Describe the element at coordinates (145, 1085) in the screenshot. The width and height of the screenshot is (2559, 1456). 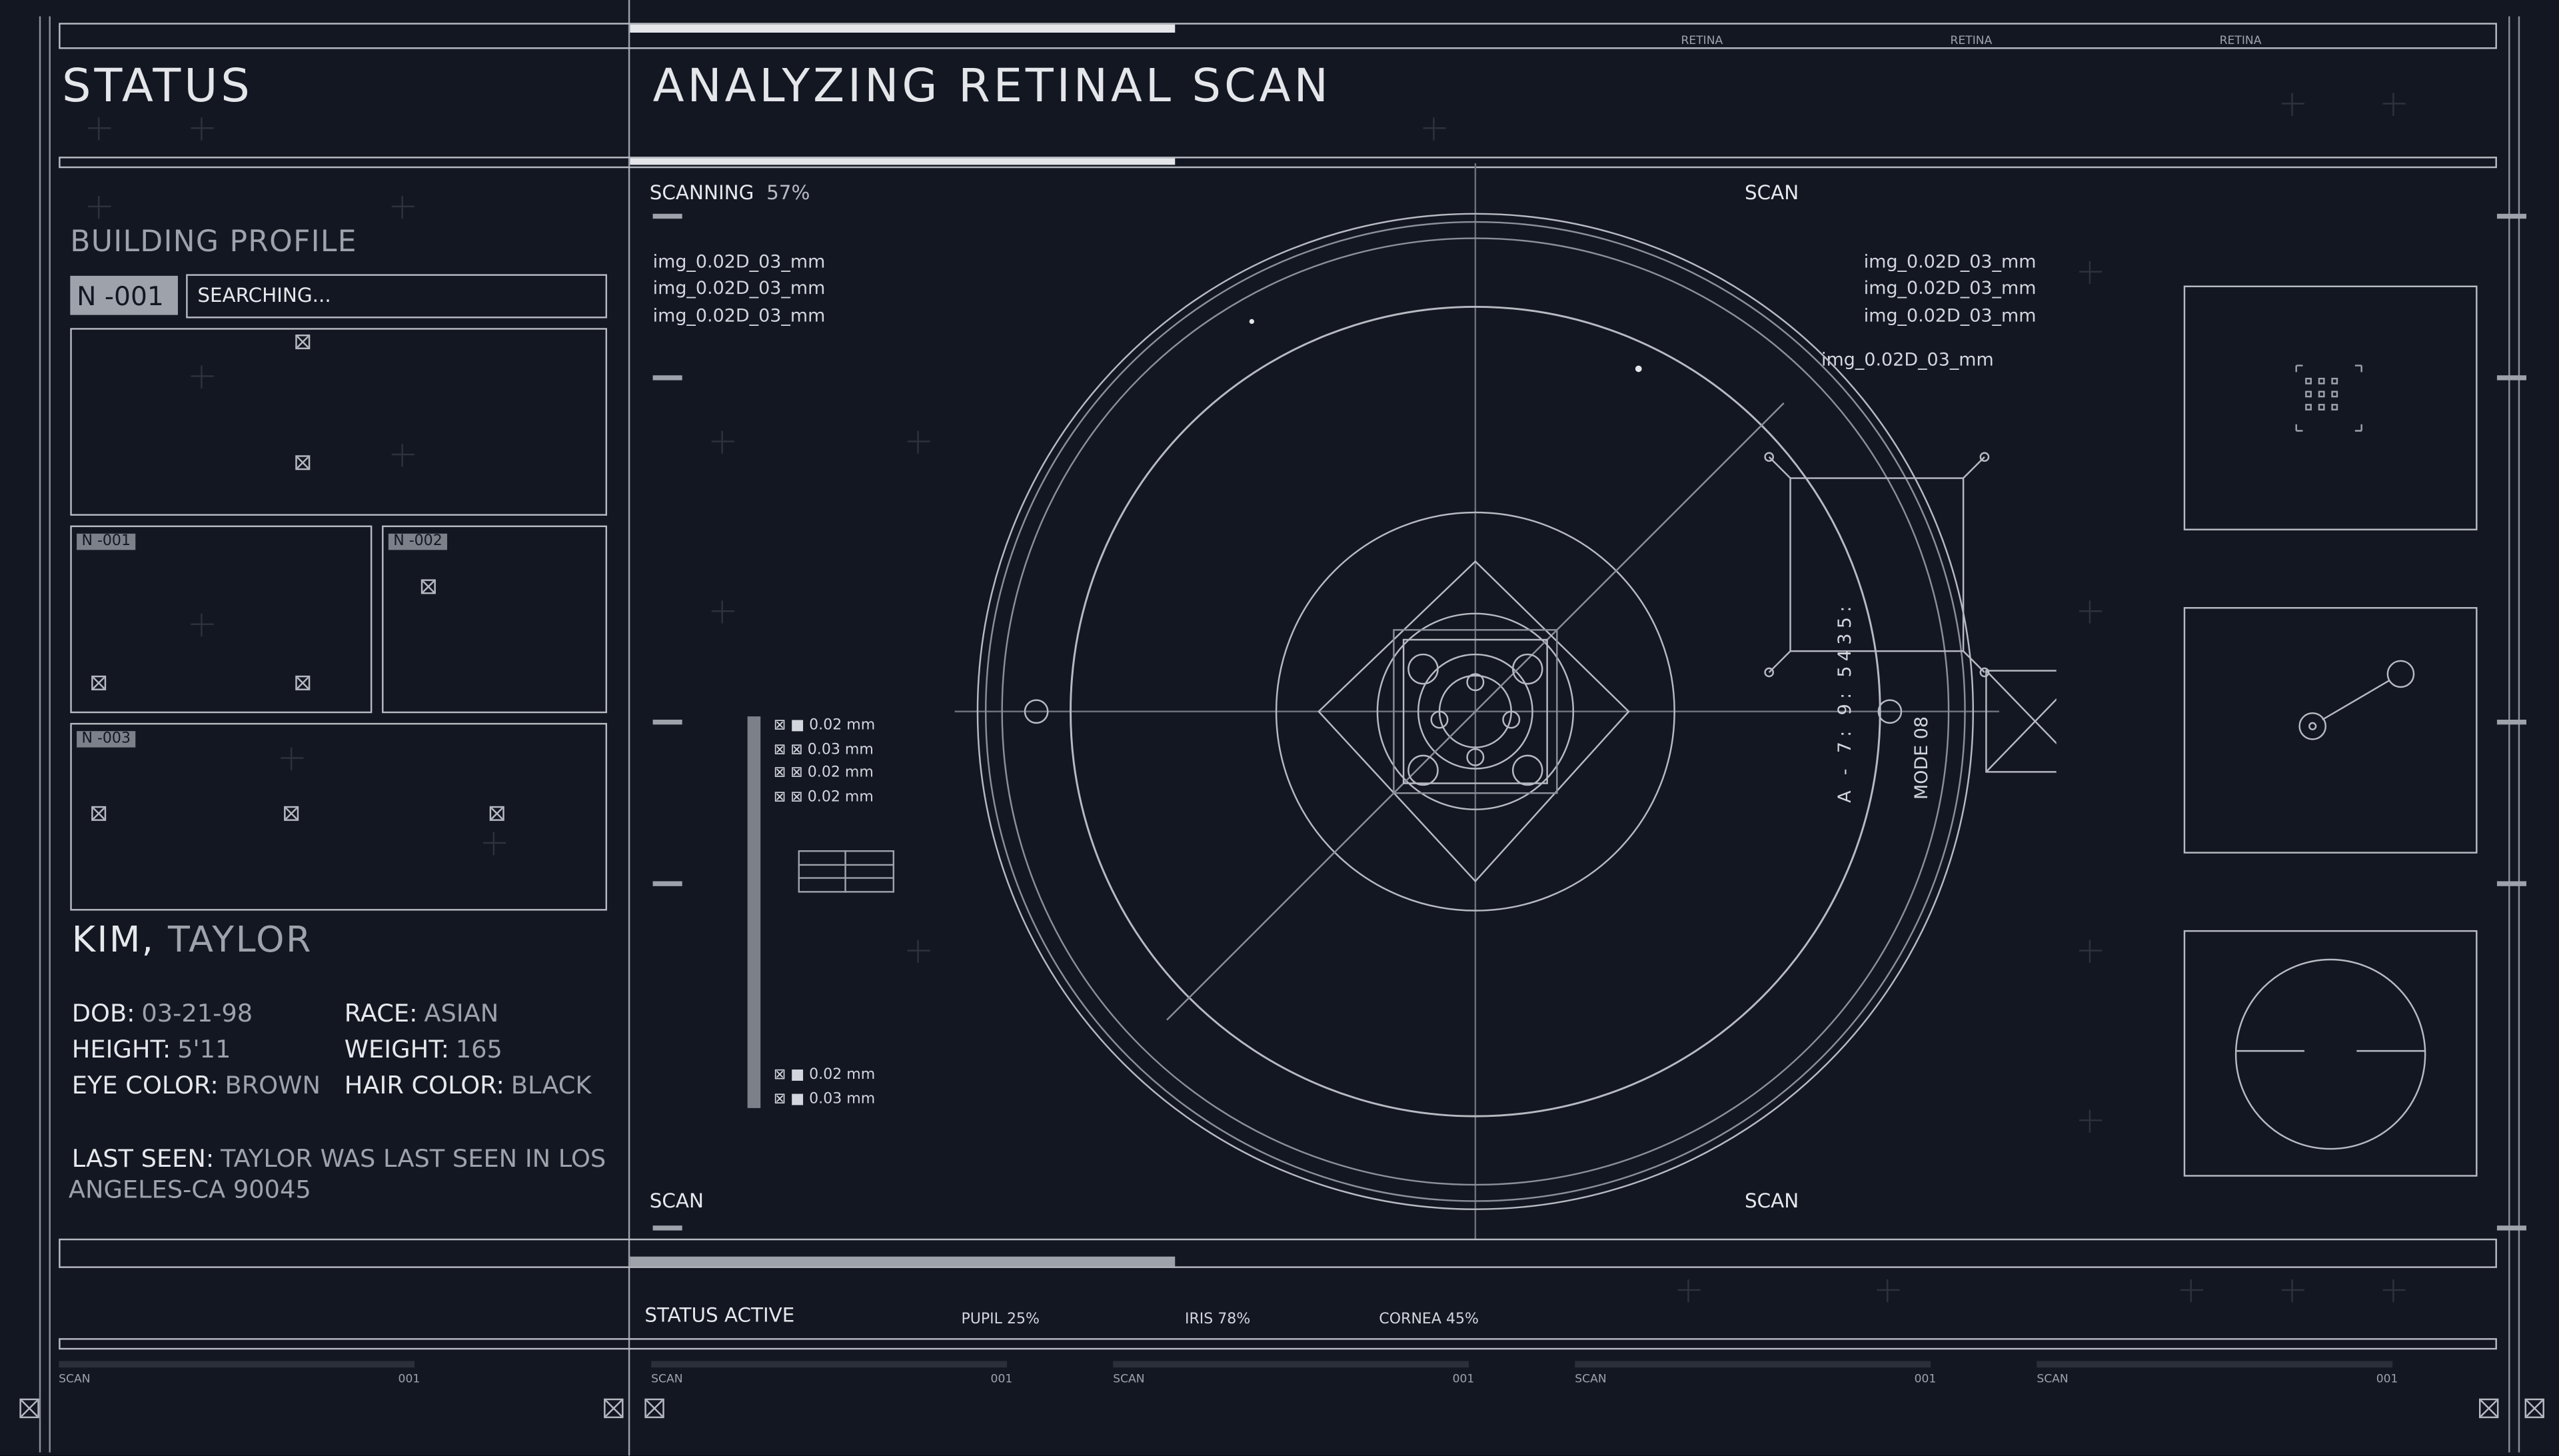
I see `field-key: EYE COLOR:` at that location.